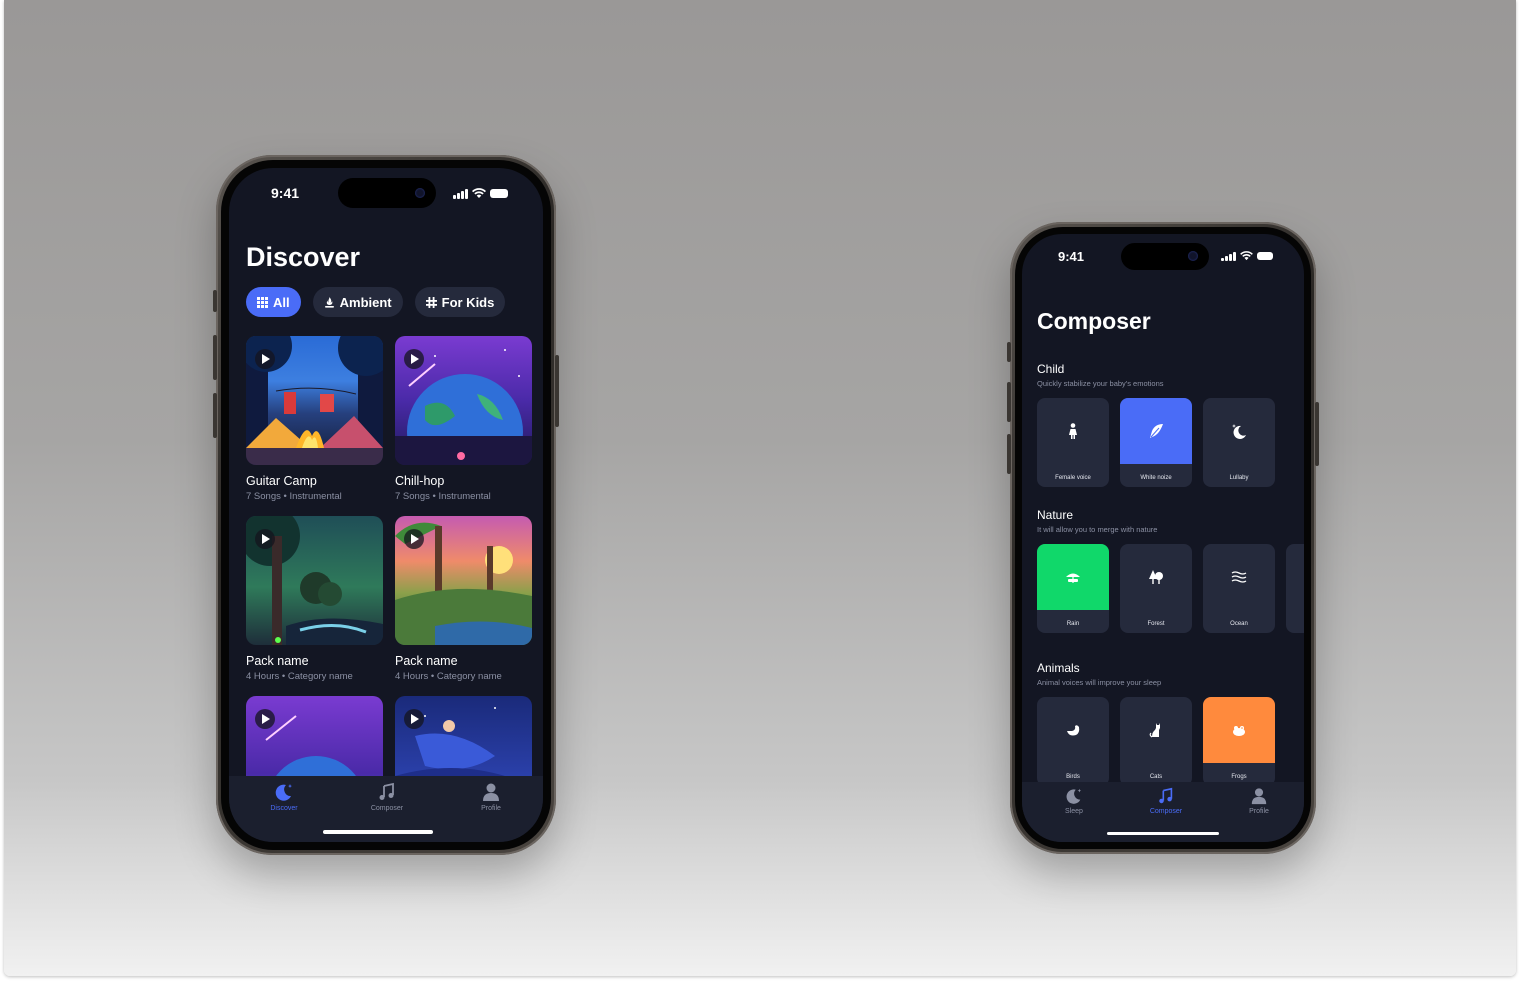  I want to click on tab-label: Composer, so click(1166, 811).